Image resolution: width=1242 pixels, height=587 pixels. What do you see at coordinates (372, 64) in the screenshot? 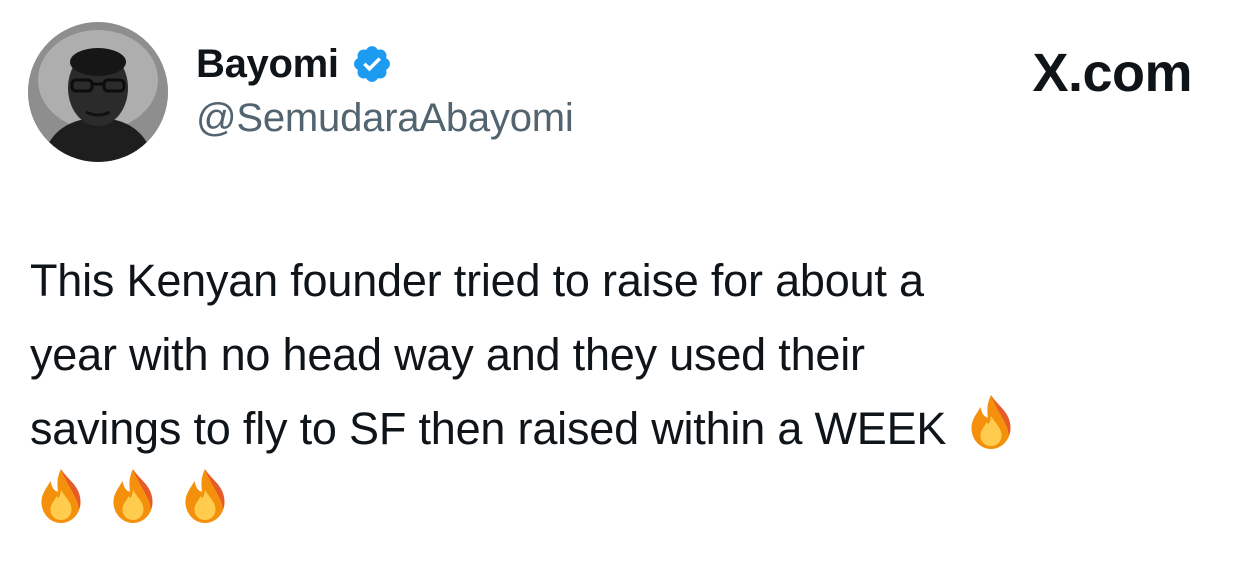
I see `verified-badge-icon` at bounding box center [372, 64].